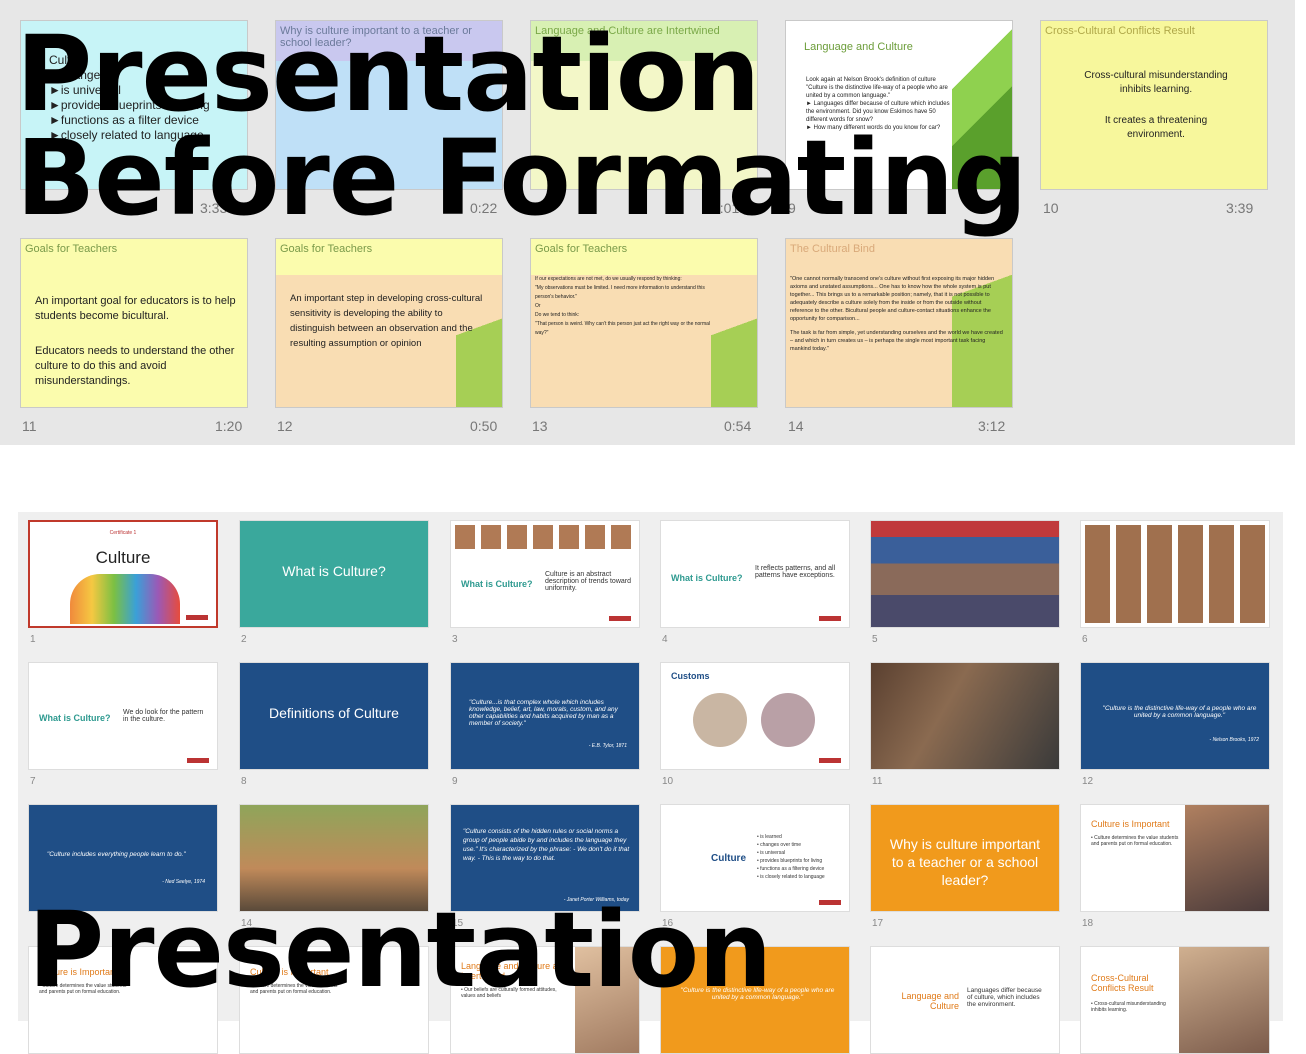 This screenshot has width=1306, height=1054. Describe the element at coordinates (1130, 824) in the screenshot. I see `slide-title: Culture is Important` at that location.